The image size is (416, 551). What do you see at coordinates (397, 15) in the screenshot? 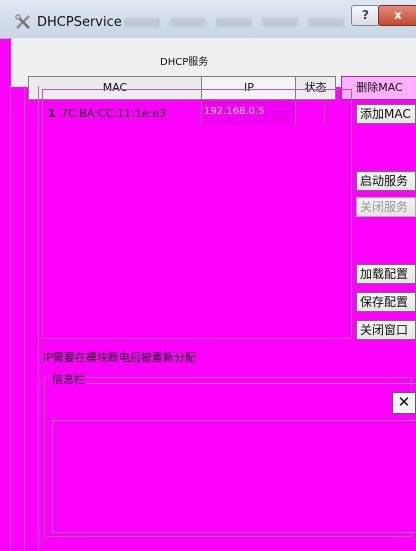
I see `window-close-button: x` at bounding box center [397, 15].